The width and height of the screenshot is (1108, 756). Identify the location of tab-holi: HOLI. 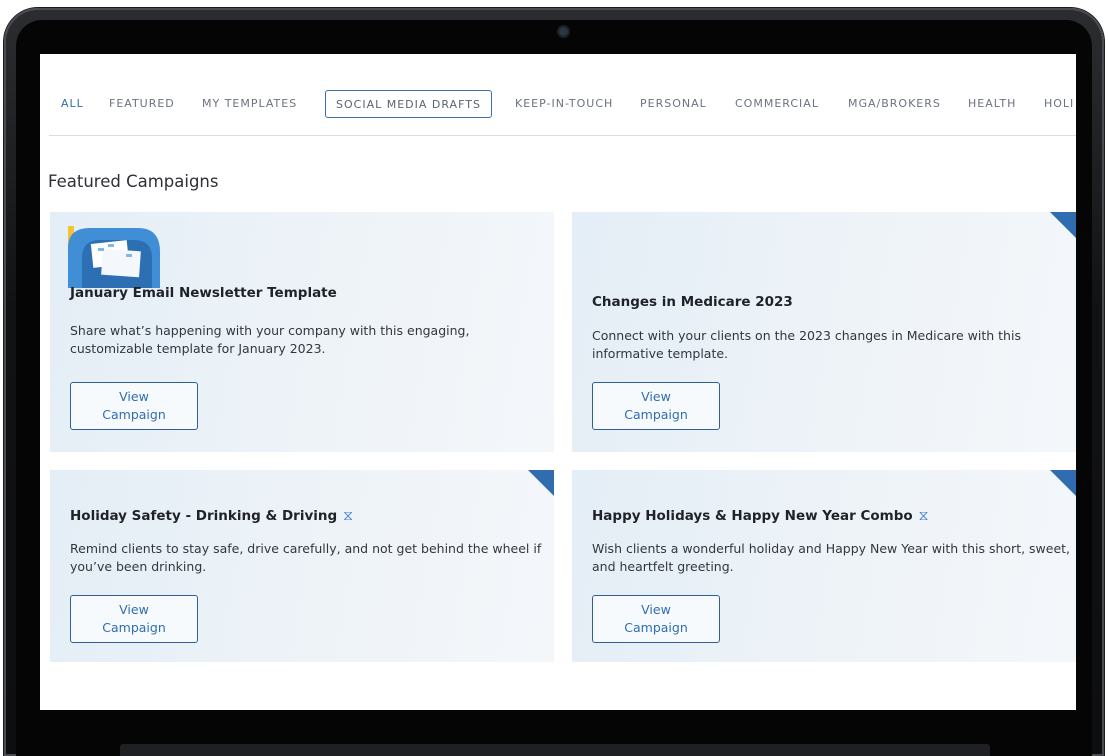
(1059, 104).